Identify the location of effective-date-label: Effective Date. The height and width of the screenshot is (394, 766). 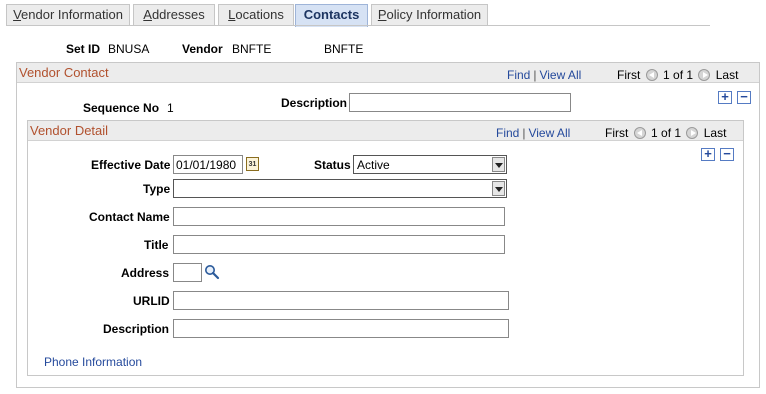
(131, 165).